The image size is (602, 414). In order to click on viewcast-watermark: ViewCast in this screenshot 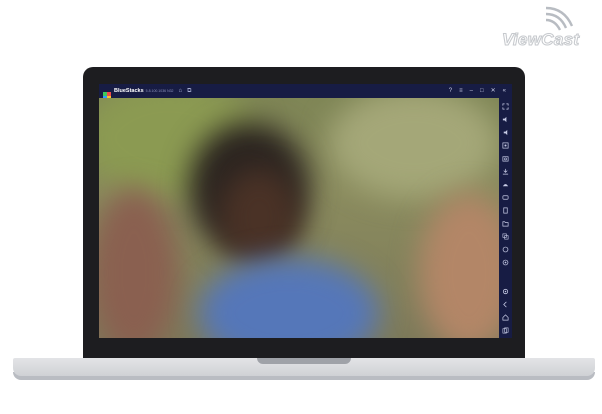, I will do `click(546, 28)`.